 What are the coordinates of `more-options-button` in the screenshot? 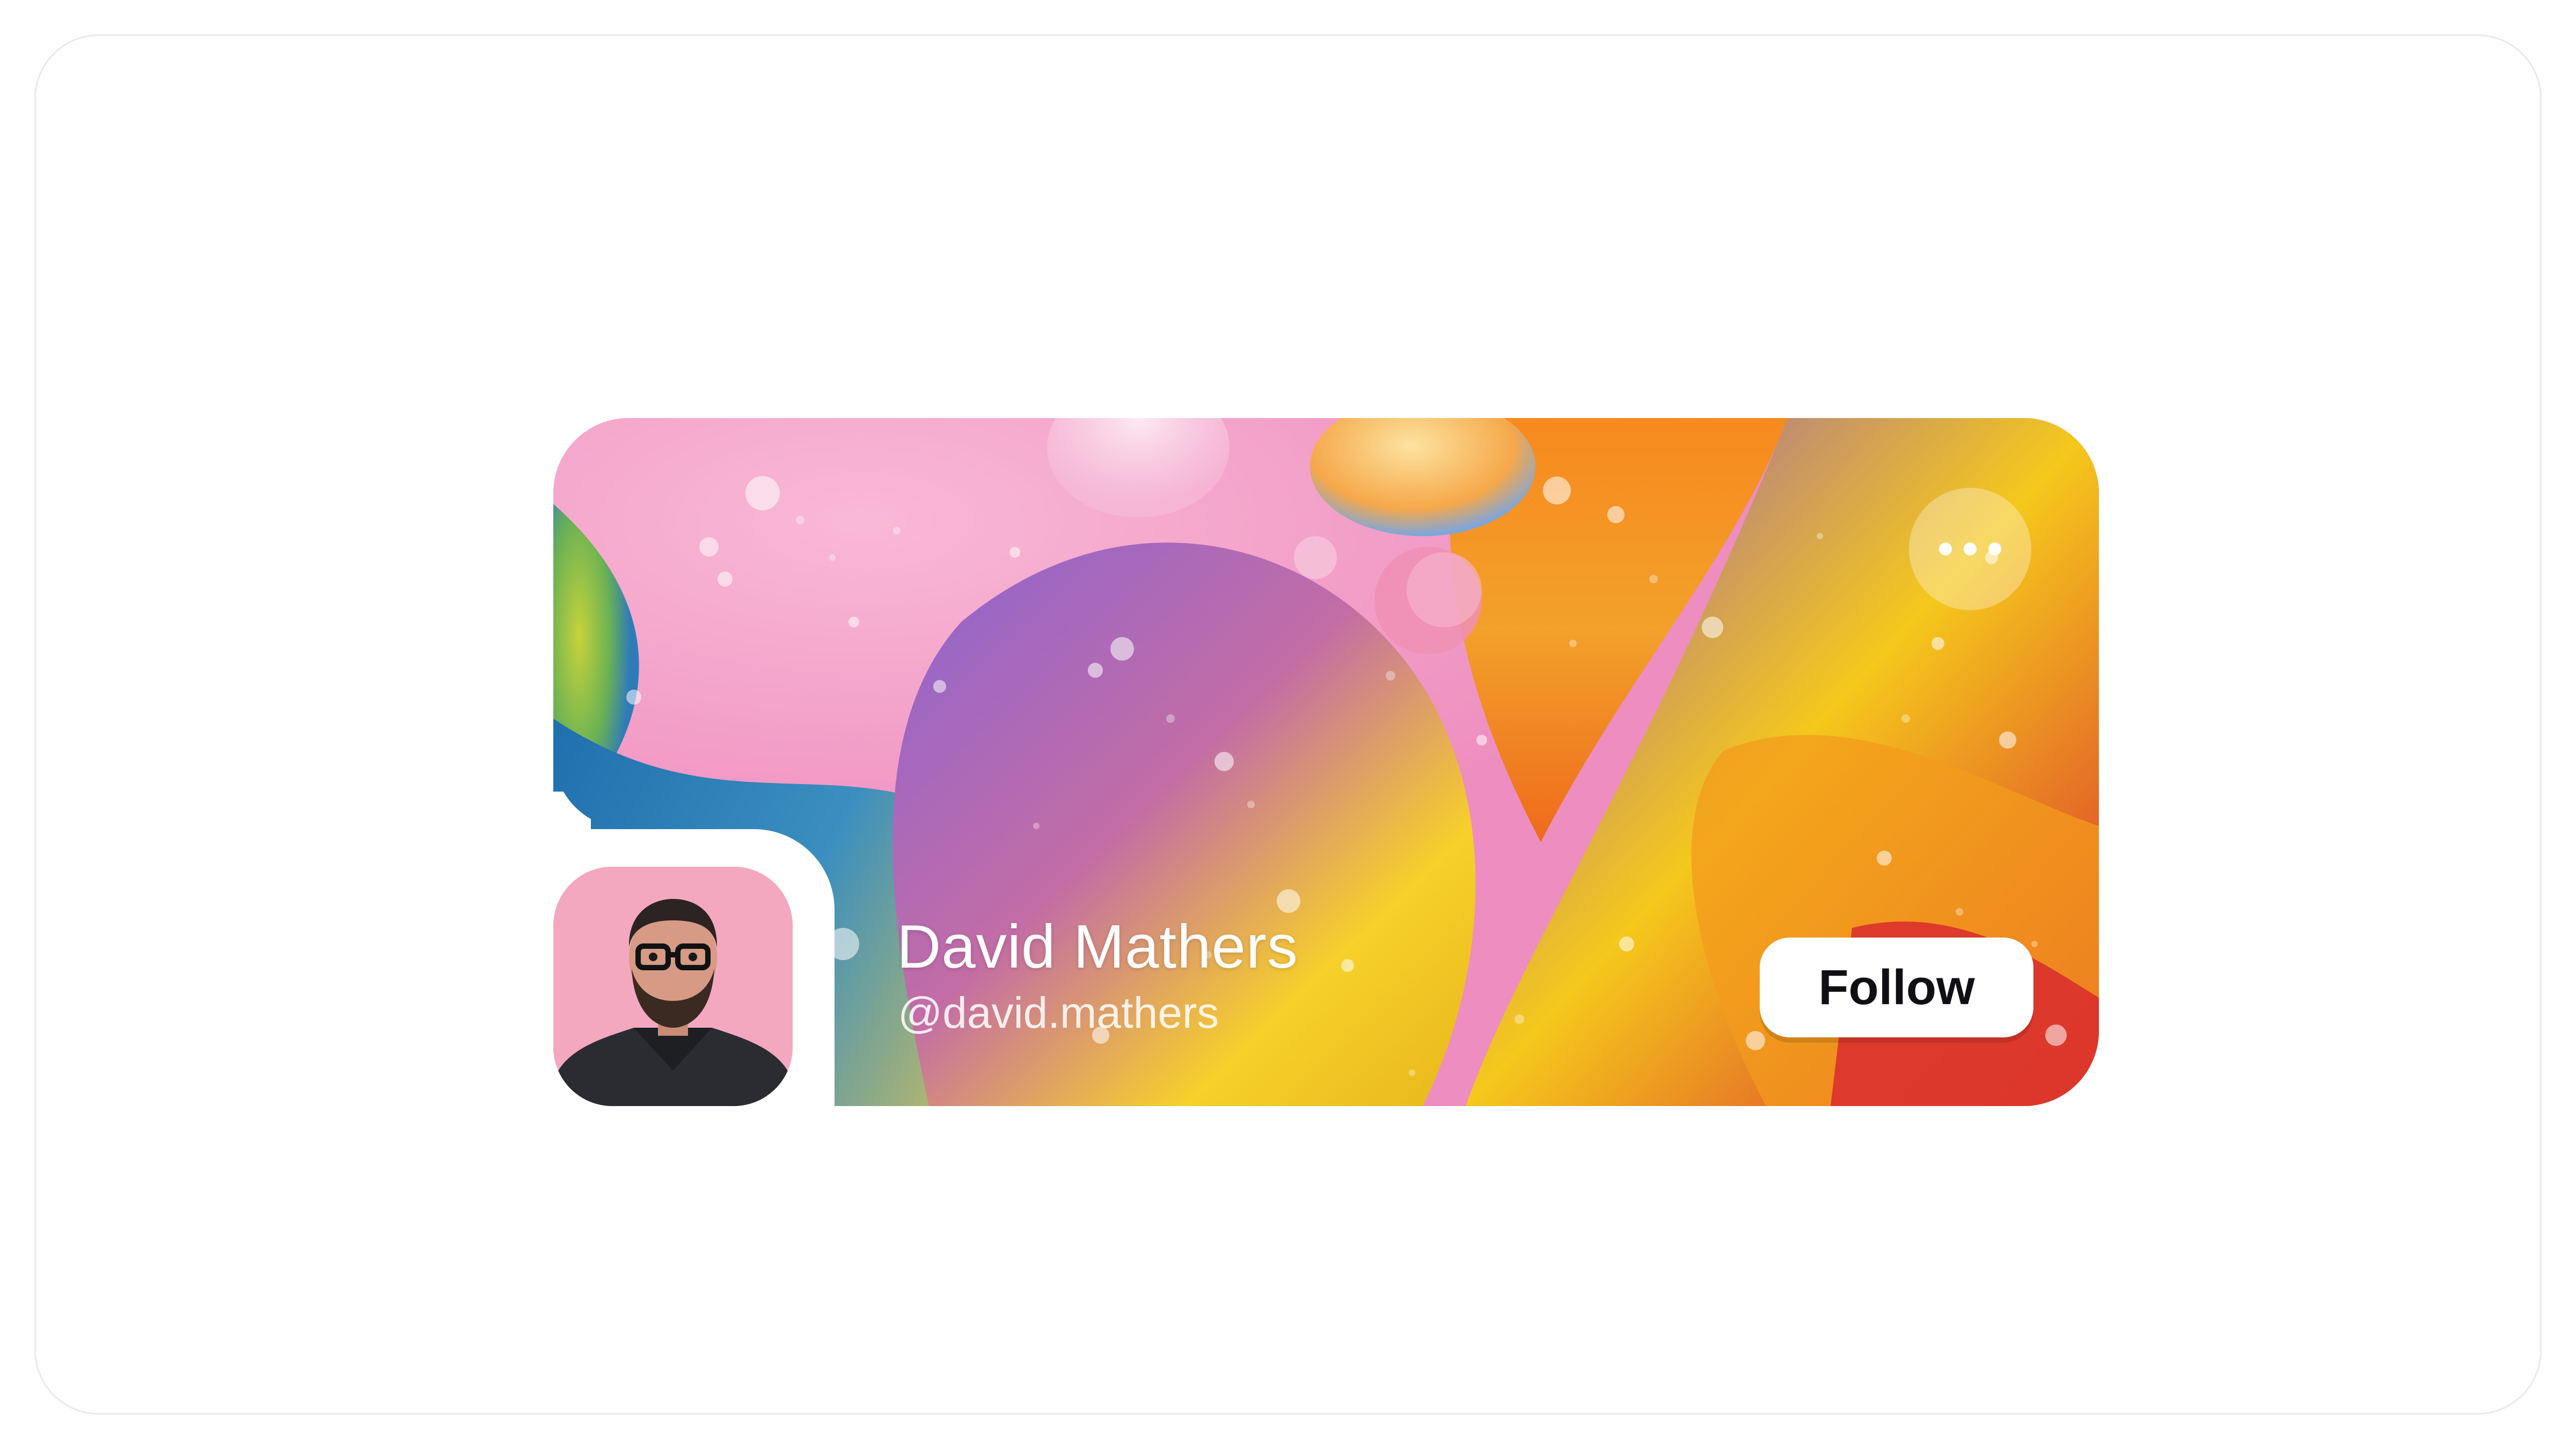 It's located at (1970, 549).